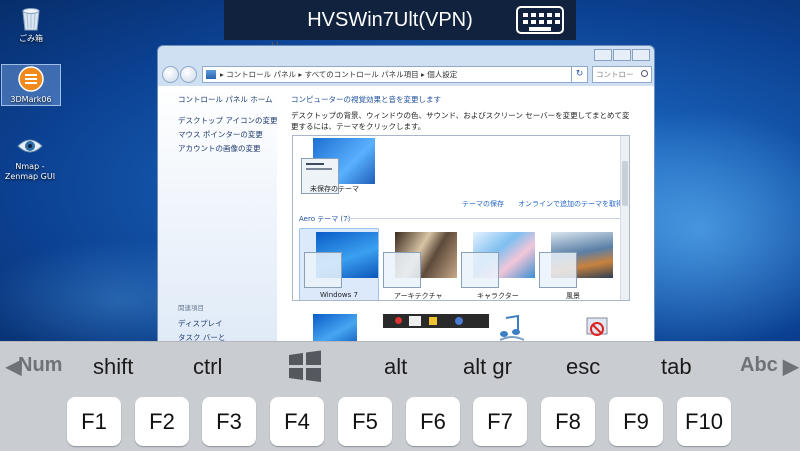 Image resolution: width=800 pixels, height=451 pixels. Describe the element at coordinates (483, 218) in the screenshot. I see `section-divider` at that location.